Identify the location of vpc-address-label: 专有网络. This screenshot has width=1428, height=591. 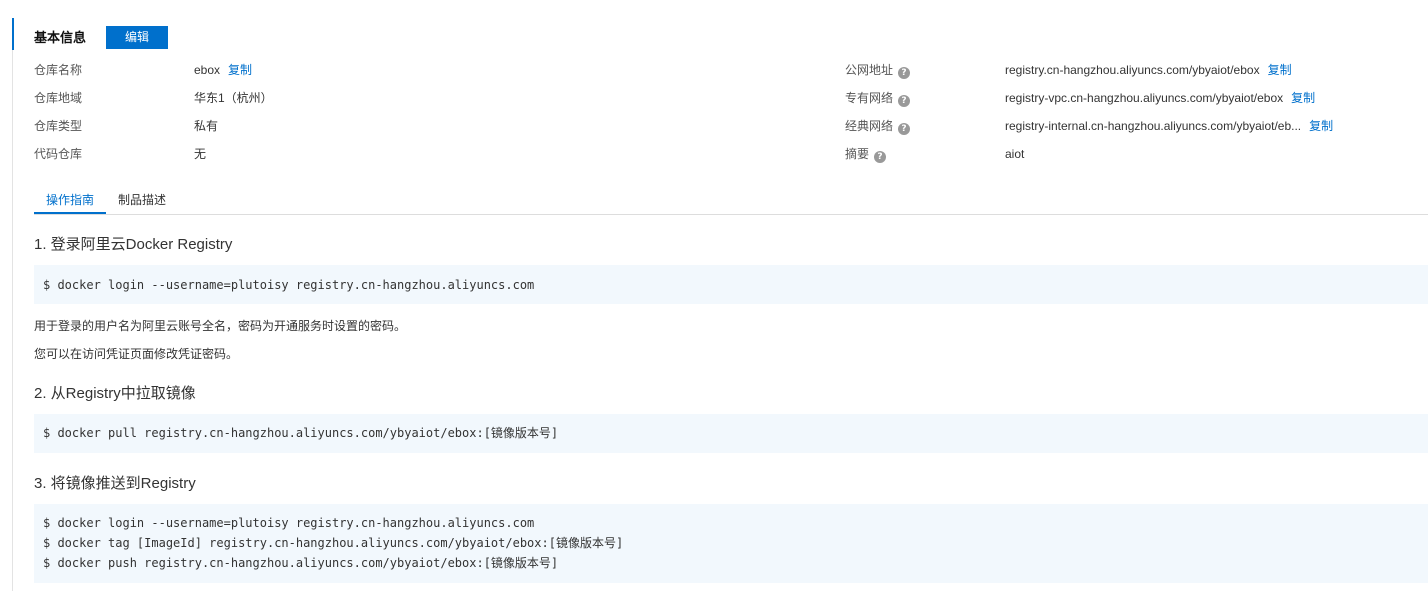
(869, 98).